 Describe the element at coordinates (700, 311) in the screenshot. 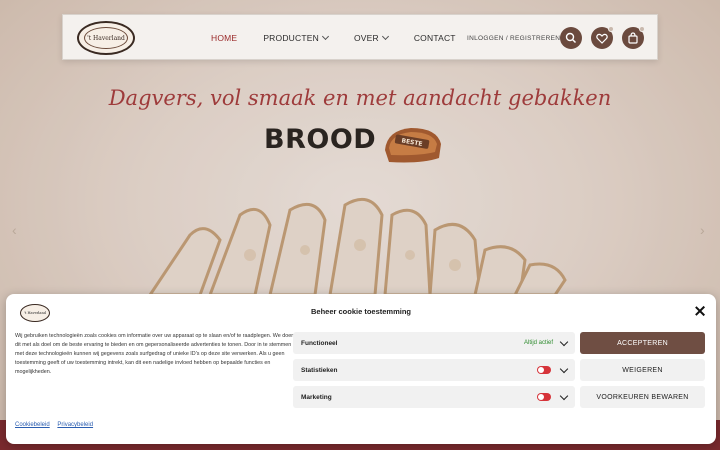

I see `close-icon` at that location.